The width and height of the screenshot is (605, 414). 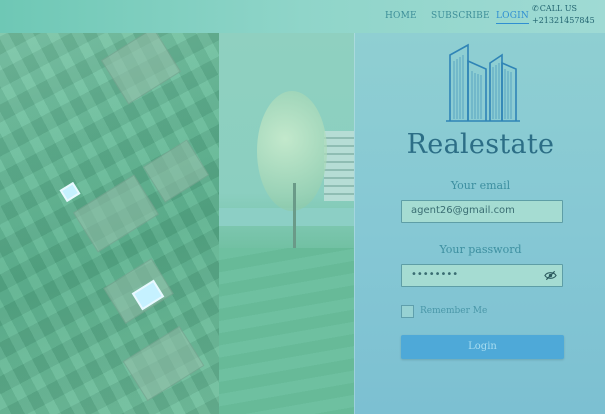 I want to click on login-button: Login, so click(x=482, y=347).